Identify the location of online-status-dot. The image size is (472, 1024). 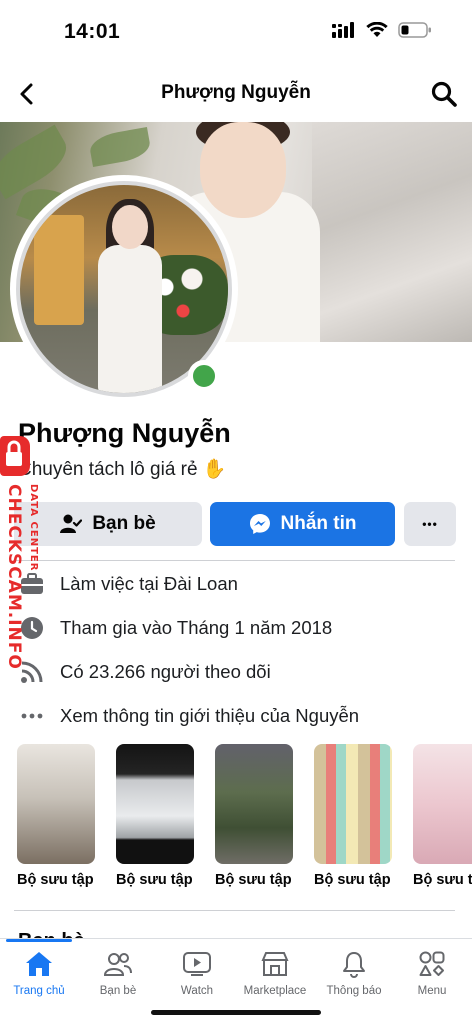
(204, 376).